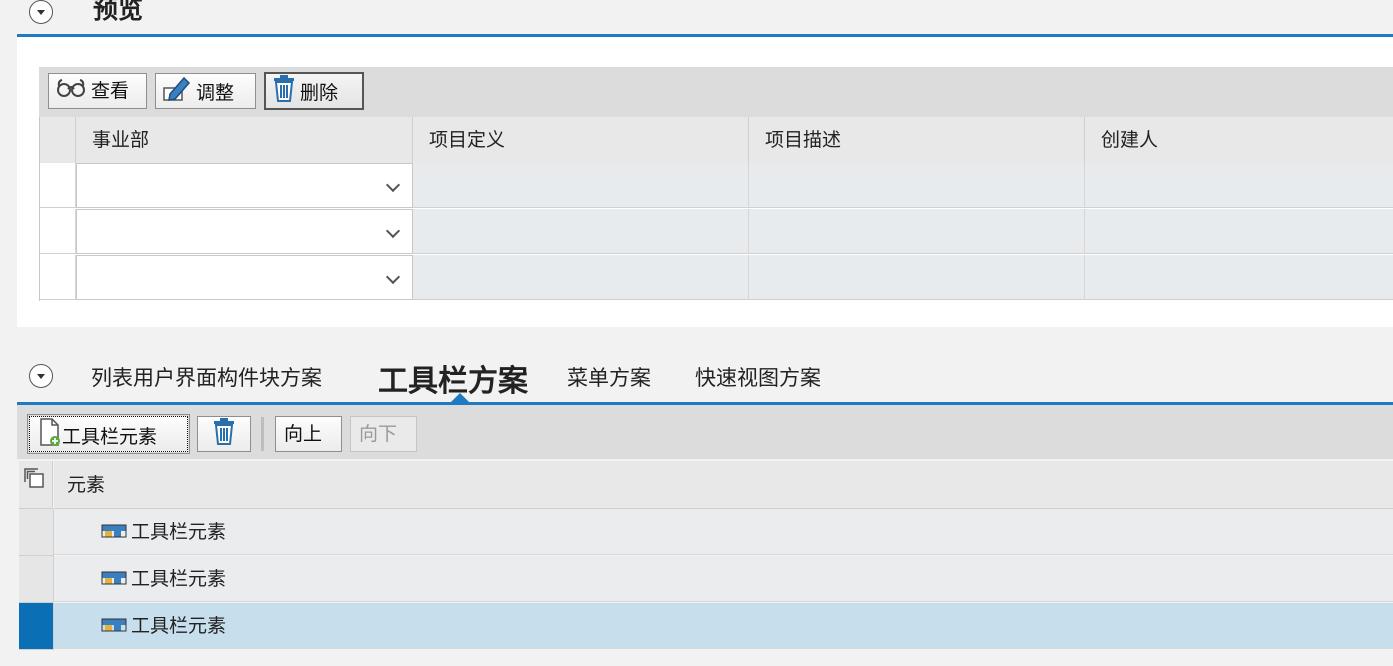 This screenshot has width=1393, height=666. I want to click on add-toolbar-element-button: 工具栏元素, so click(108, 434).